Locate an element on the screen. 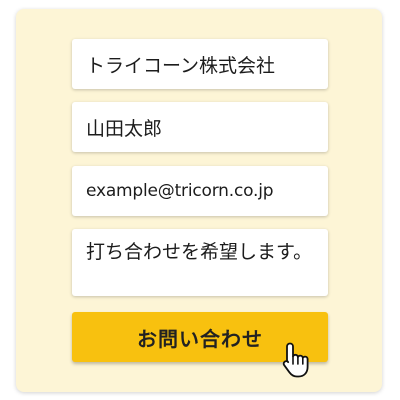  message-value: 打ち合わせを希望します。 is located at coordinates (199, 252).